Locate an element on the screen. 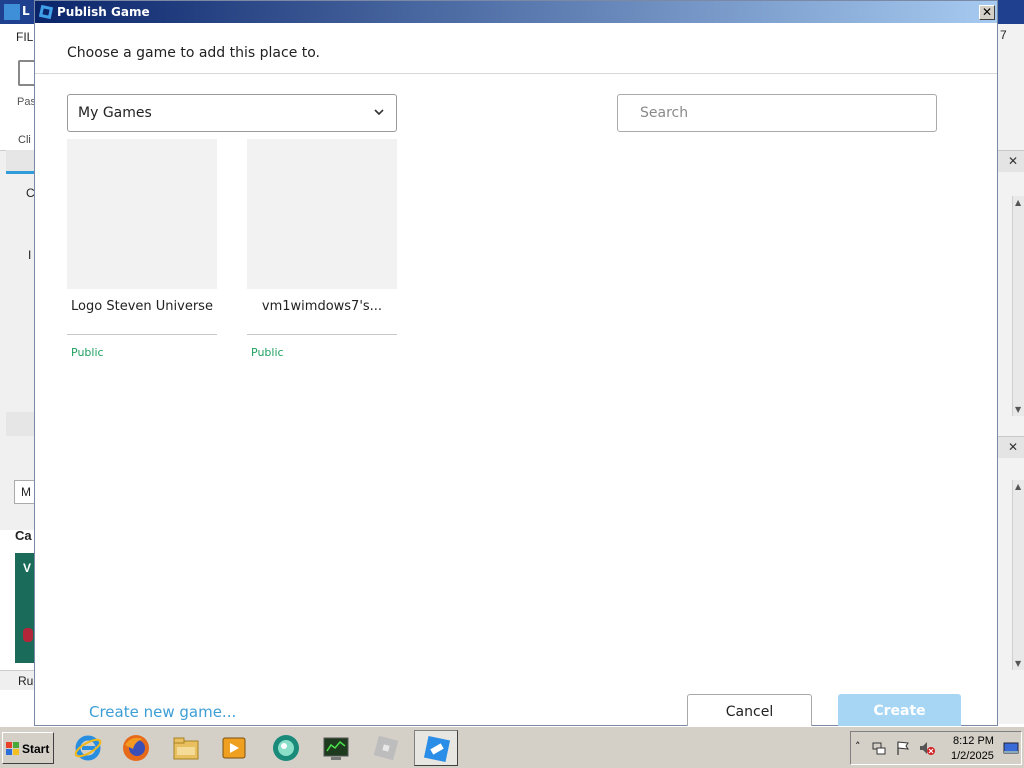 The width and height of the screenshot is (1024, 768). folder-icon is located at coordinates (186, 748).